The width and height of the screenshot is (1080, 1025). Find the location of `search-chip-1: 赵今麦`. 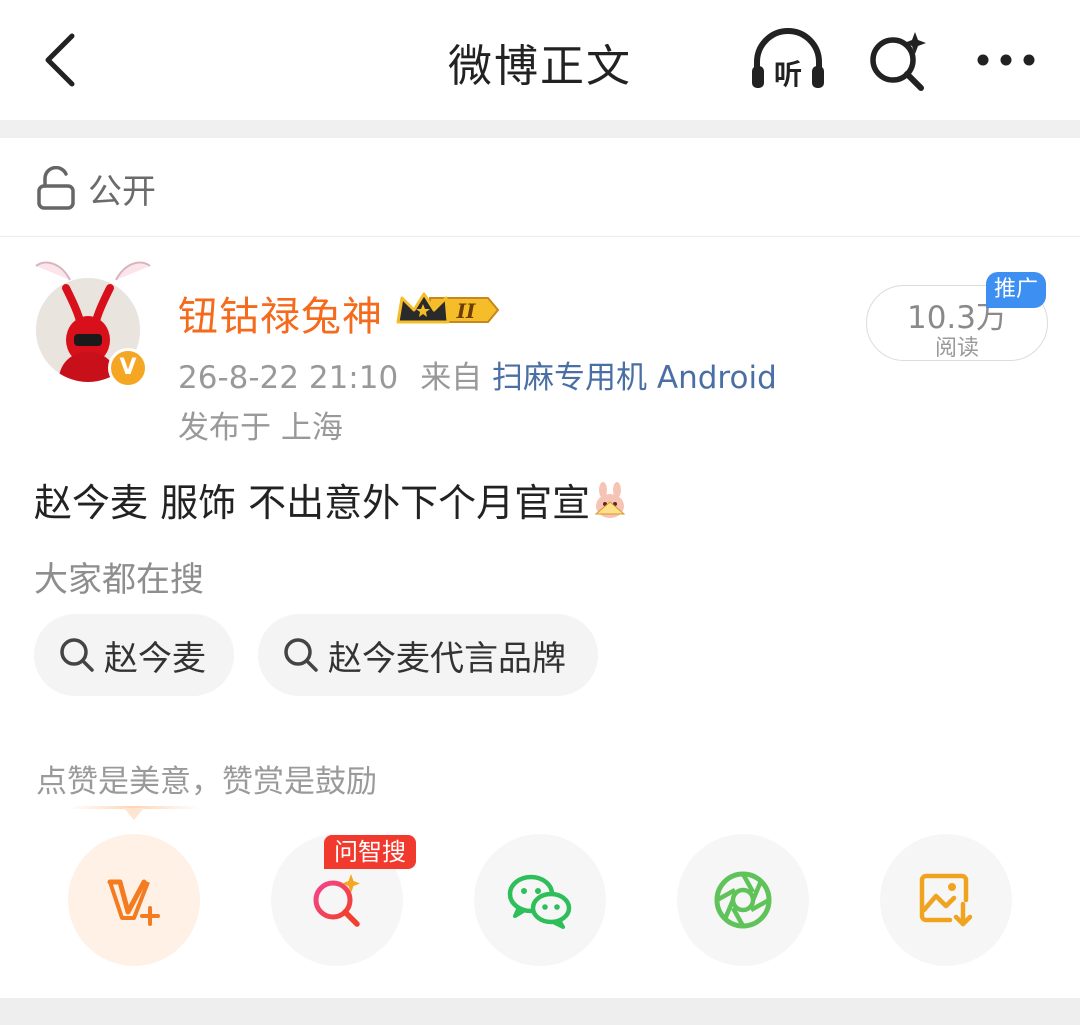

search-chip-1: 赵今麦 is located at coordinates (134, 655).